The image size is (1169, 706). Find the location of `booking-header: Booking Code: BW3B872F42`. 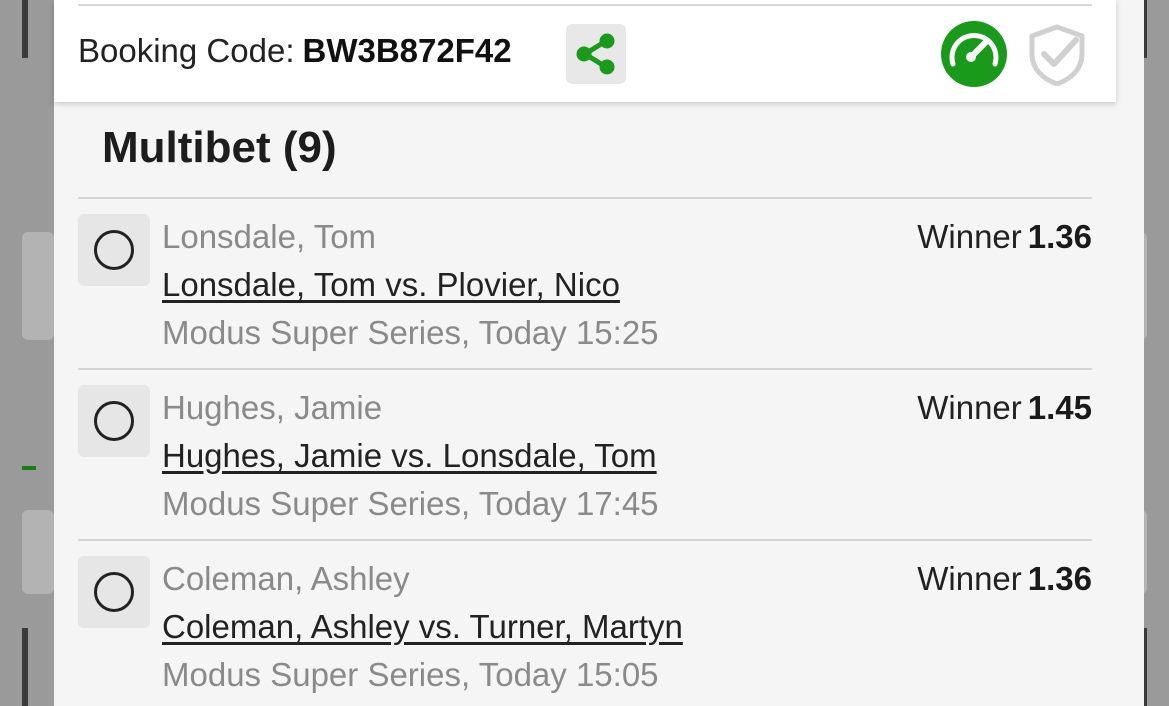

booking-header: Booking Code: BW3B872F42 is located at coordinates (585, 51).